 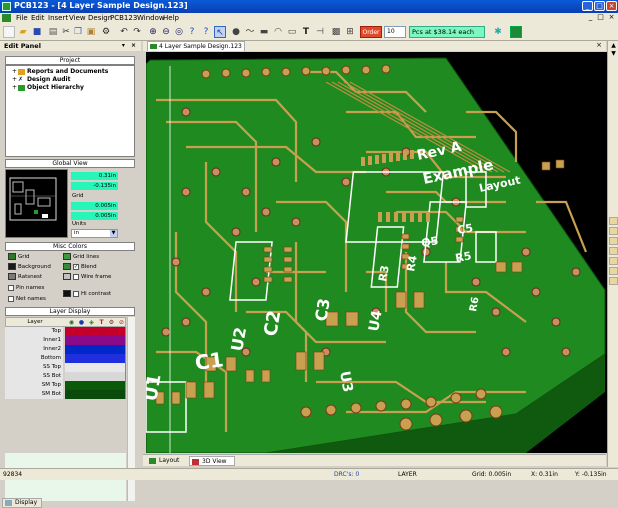 What do you see at coordinates (76, 266) in the screenshot?
I see `blend-checkbox: ✓` at bounding box center [76, 266].